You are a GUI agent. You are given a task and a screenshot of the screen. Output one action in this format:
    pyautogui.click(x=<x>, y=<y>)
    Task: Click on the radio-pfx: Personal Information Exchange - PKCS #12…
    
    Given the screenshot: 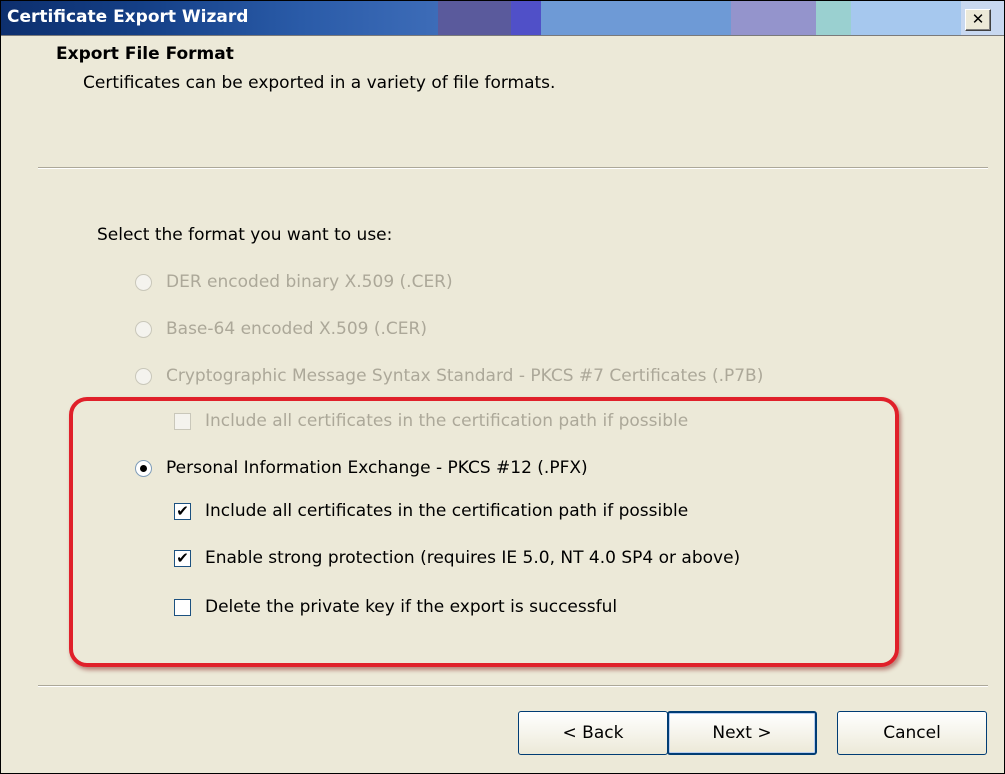 What is the action you would take?
    pyautogui.click(x=361, y=468)
    